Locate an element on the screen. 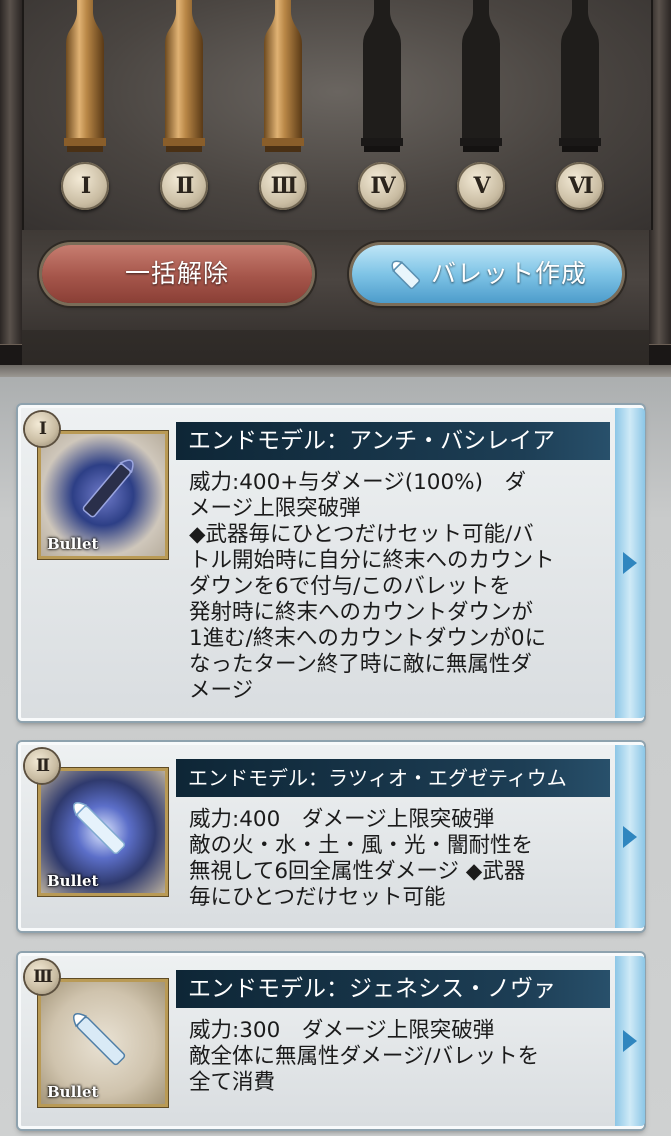 The height and width of the screenshot is (1136, 671). rank-badge: II is located at coordinates (42, 766).